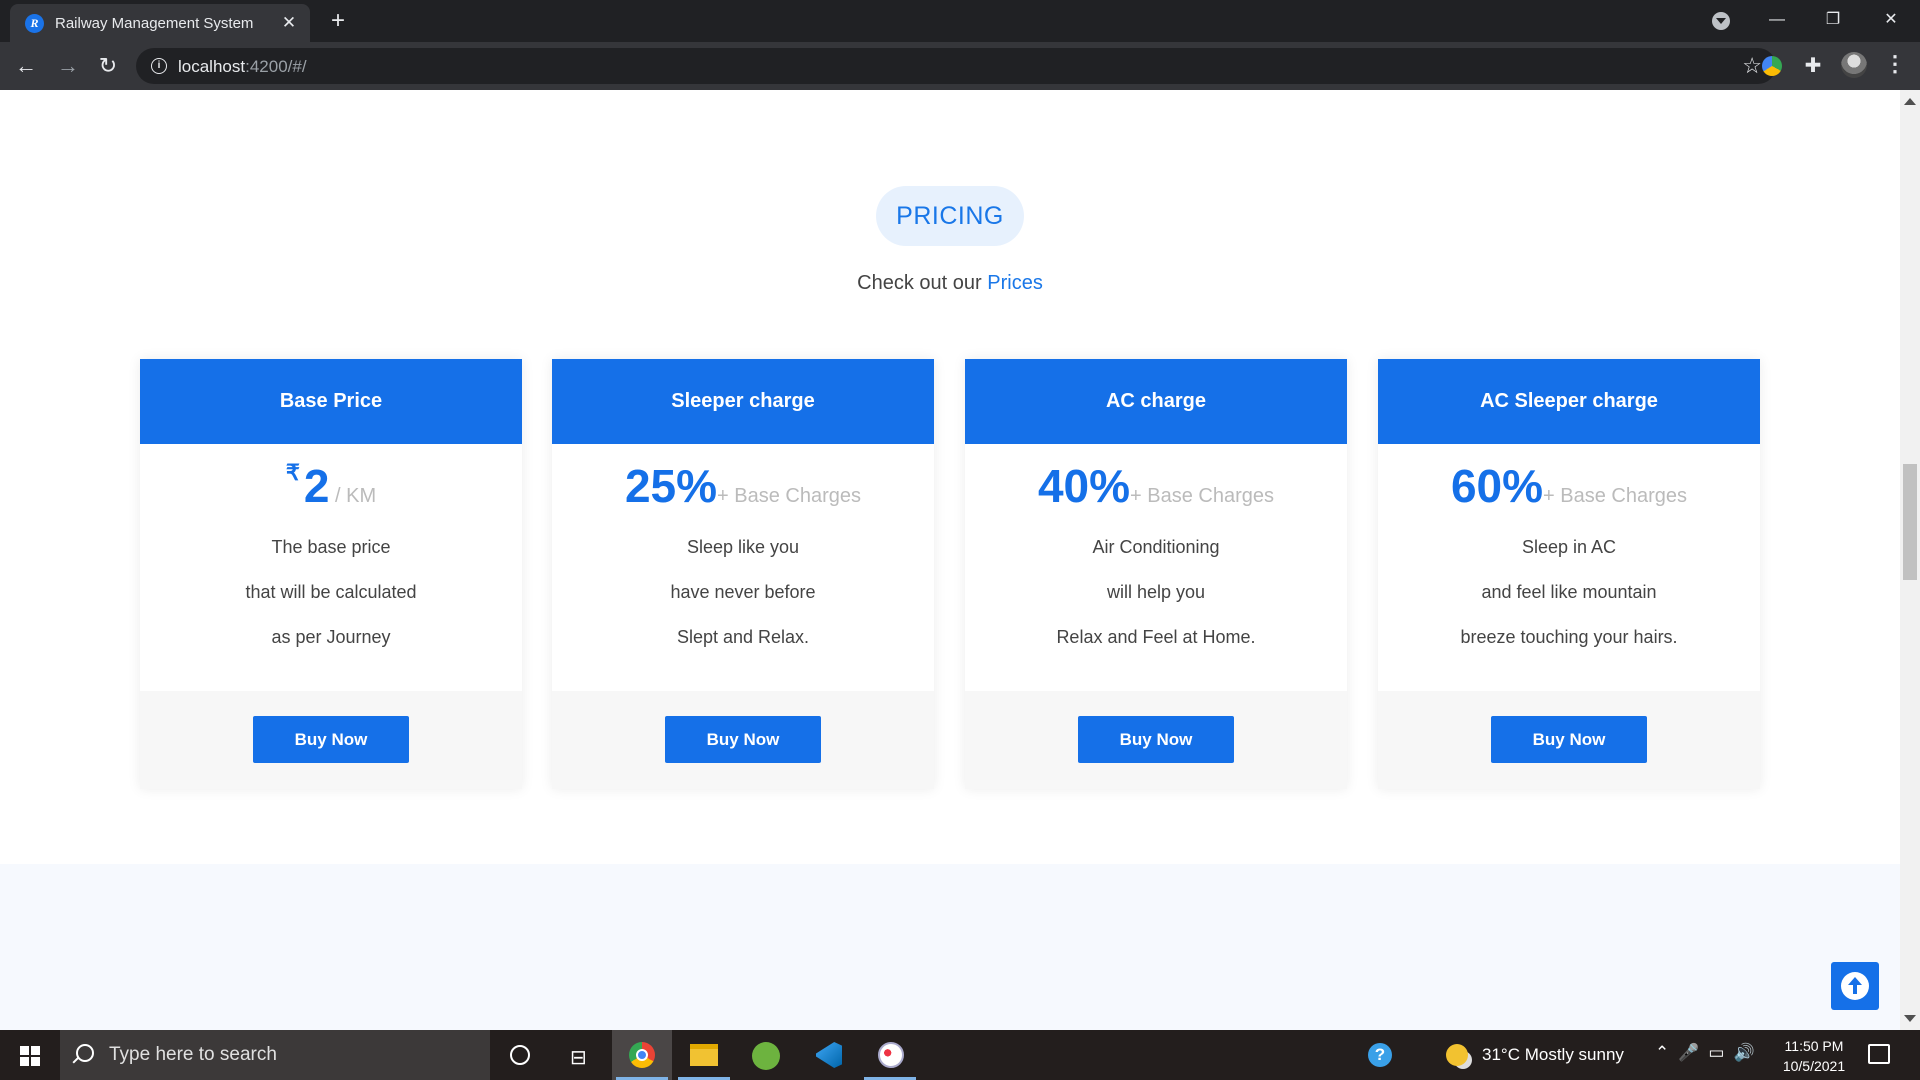  I want to click on taskbar-vscode, so click(828, 1055).